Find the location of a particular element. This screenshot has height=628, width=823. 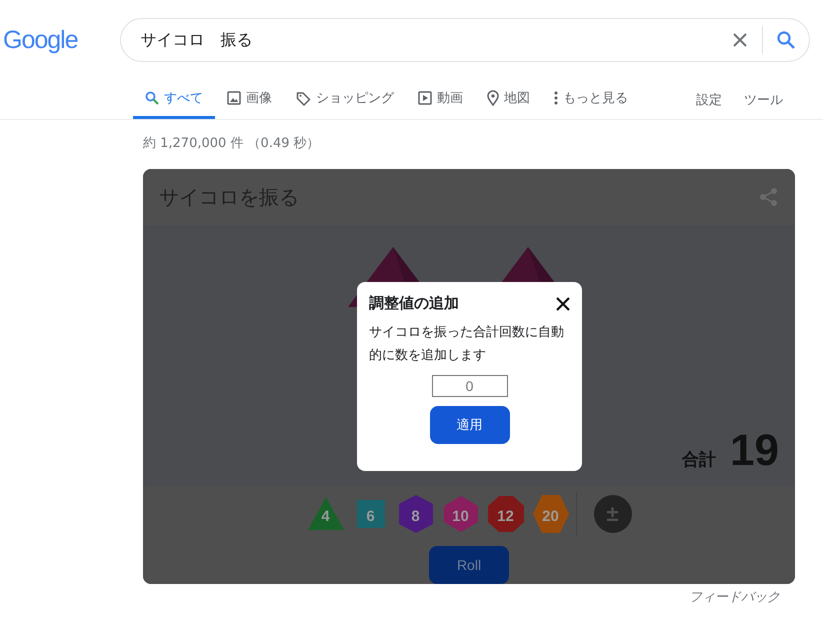

map-pin-icon is located at coordinates (493, 98).